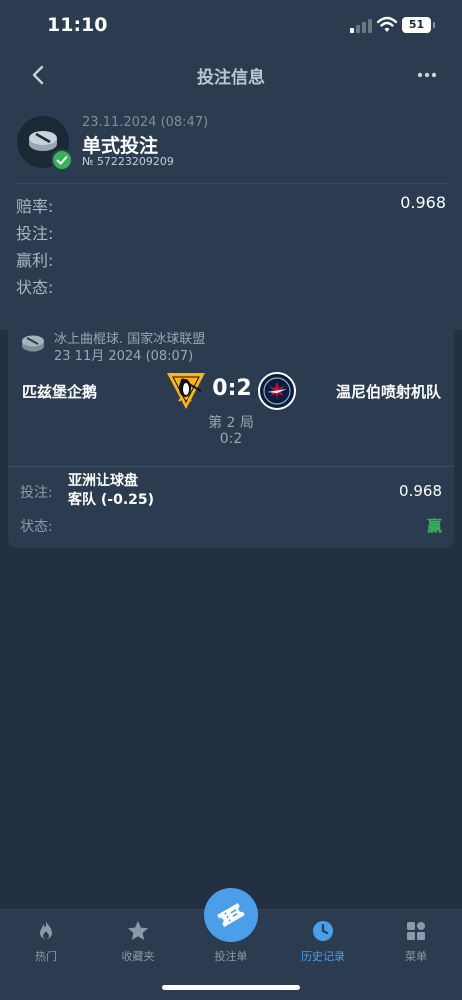  What do you see at coordinates (427, 75) in the screenshot?
I see `more-options-icon` at bounding box center [427, 75].